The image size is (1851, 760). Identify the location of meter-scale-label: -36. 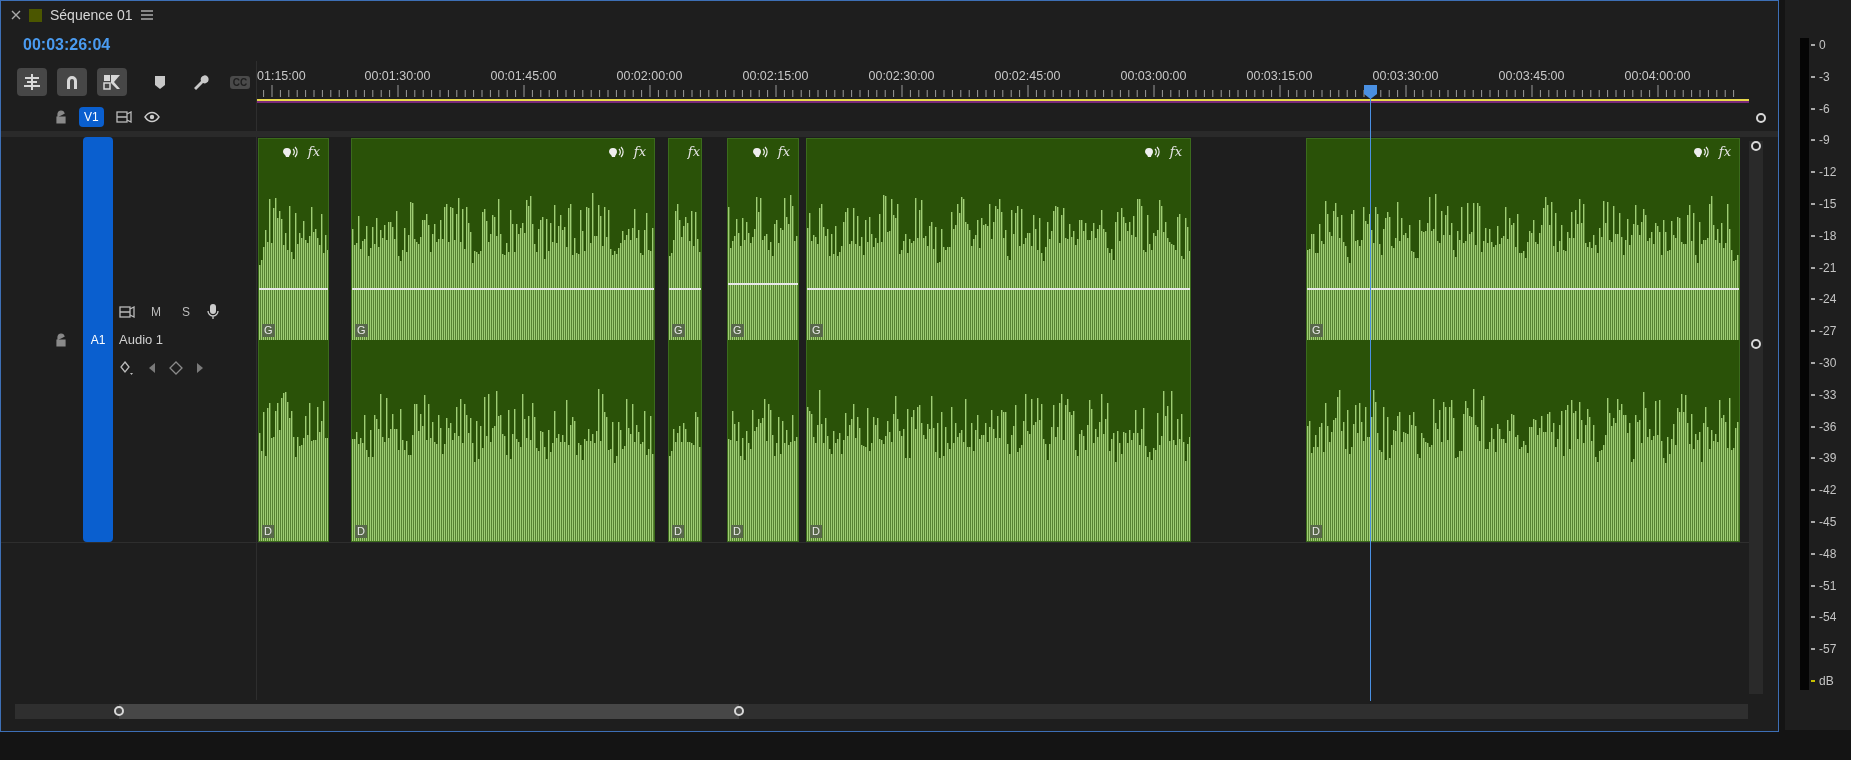
(1828, 426).